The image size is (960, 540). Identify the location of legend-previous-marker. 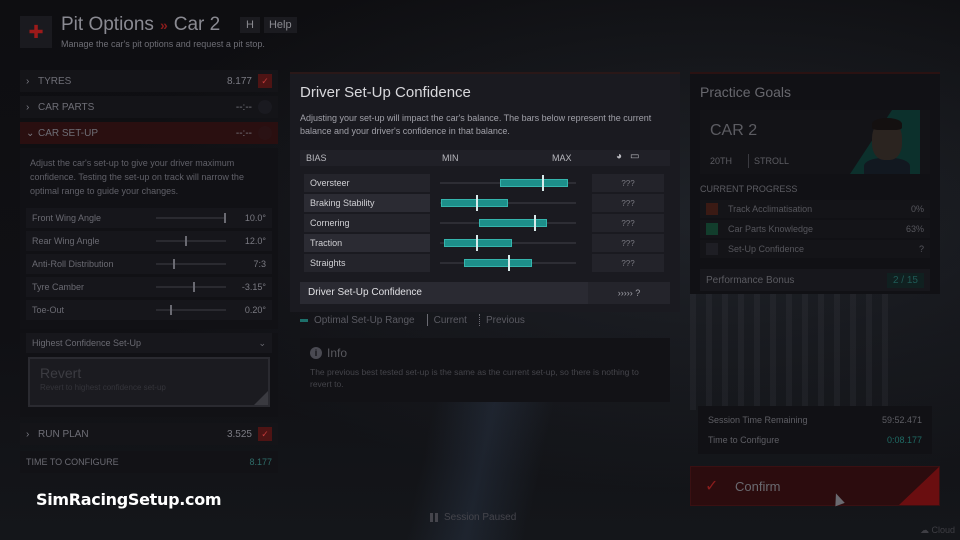
(479, 320).